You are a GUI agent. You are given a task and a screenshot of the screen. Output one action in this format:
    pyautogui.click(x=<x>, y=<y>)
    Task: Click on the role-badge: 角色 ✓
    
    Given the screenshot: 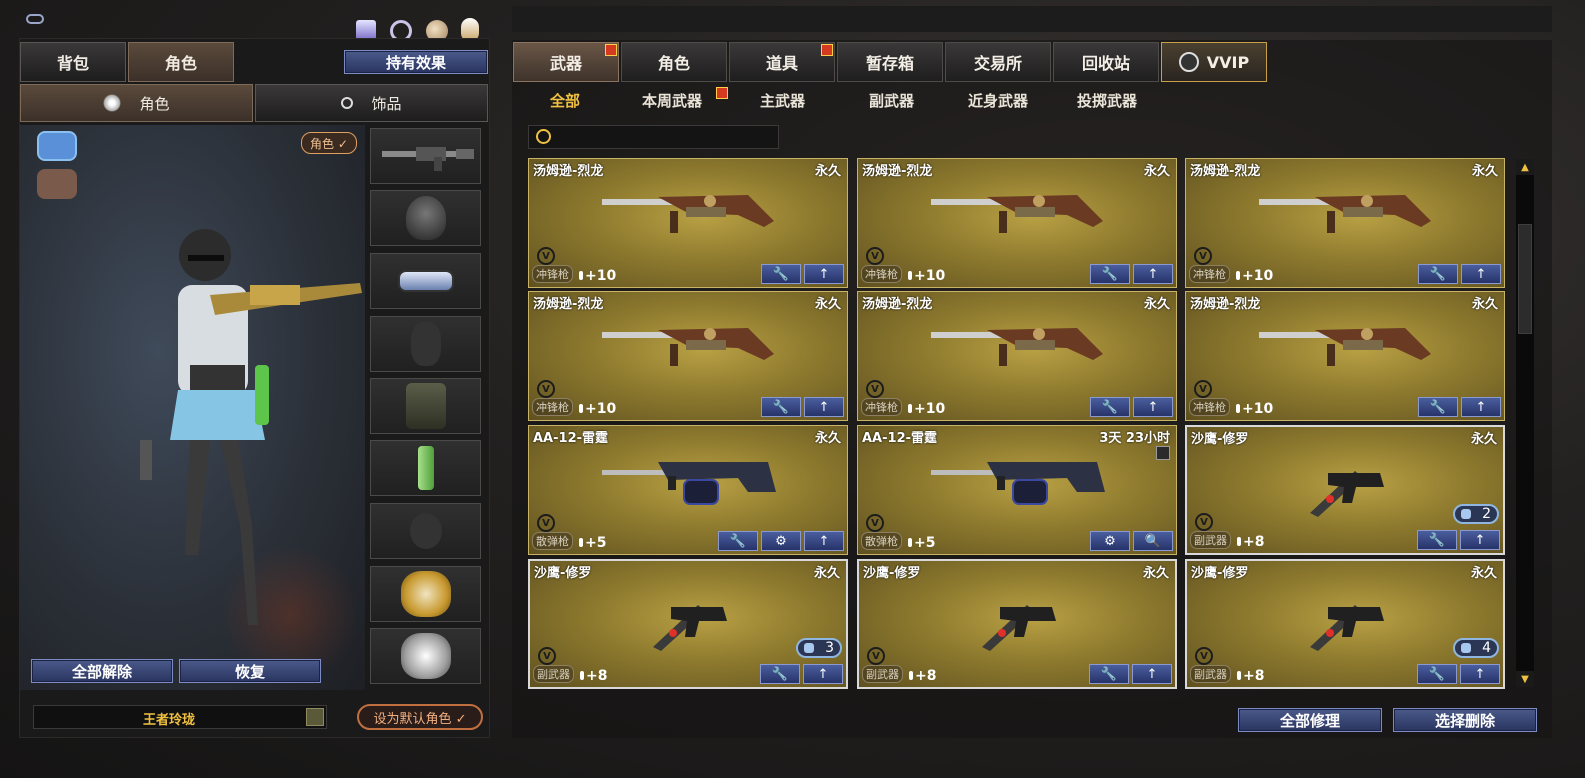 What is the action you would take?
    pyautogui.click(x=329, y=143)
    